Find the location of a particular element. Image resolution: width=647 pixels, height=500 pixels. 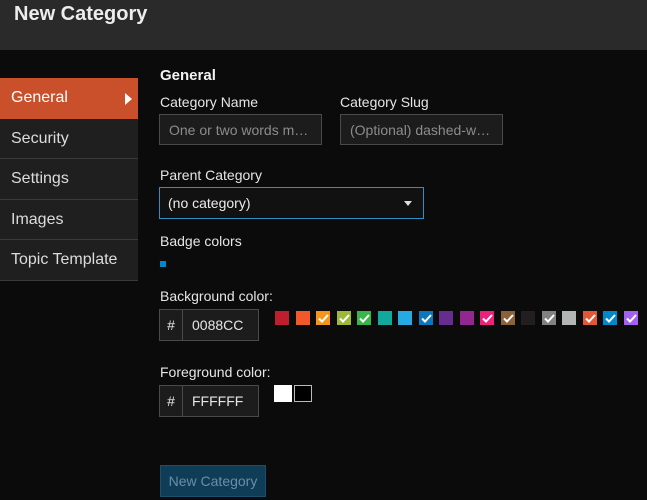

foreground-swatch-black is located at coordinates (303, 393).